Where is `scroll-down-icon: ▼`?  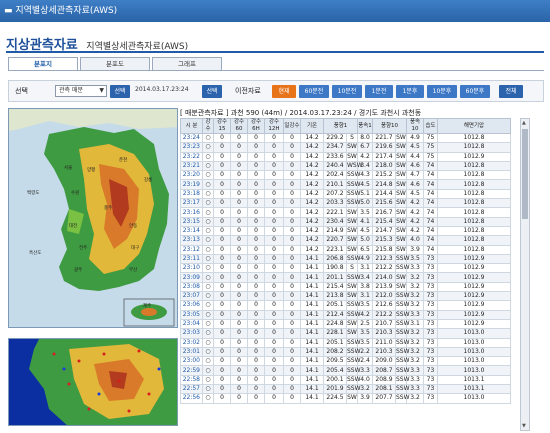
scroll-down-icon: ▼ is located at coordinates (524, 426).